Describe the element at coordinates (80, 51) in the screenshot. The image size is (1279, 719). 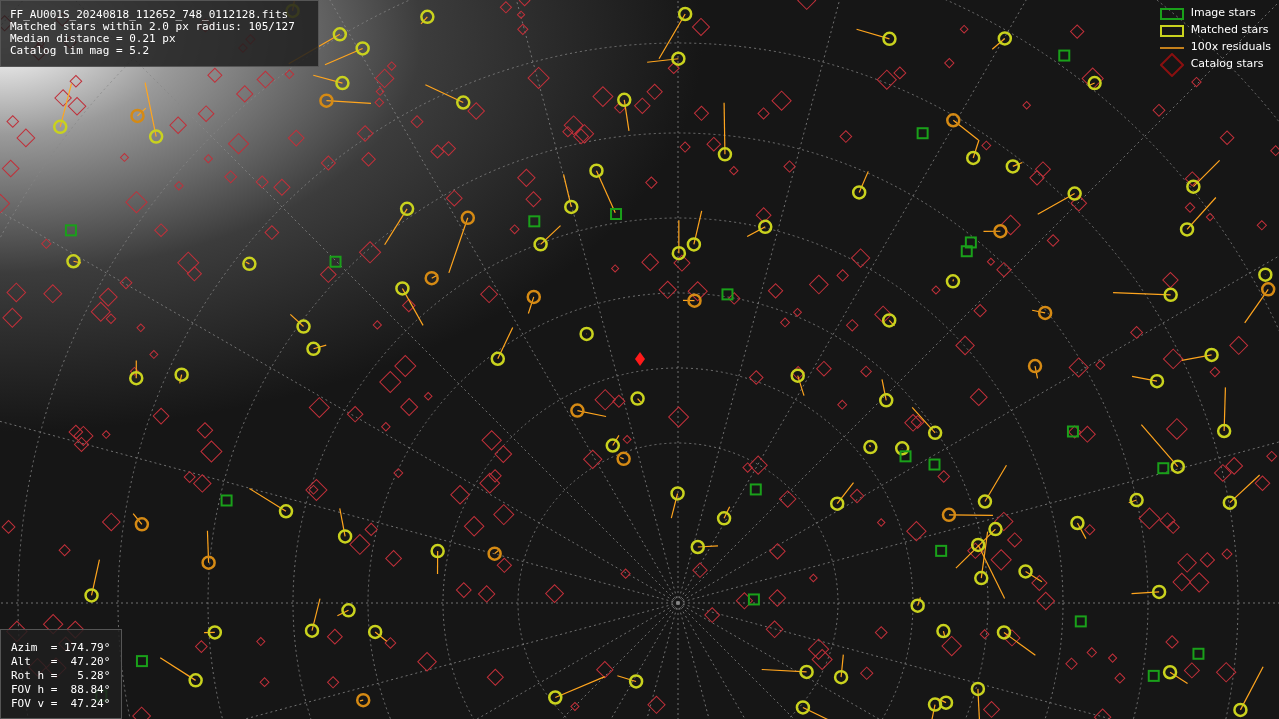
I see `info-text: Catalog lim mag = 5.2` at that location.